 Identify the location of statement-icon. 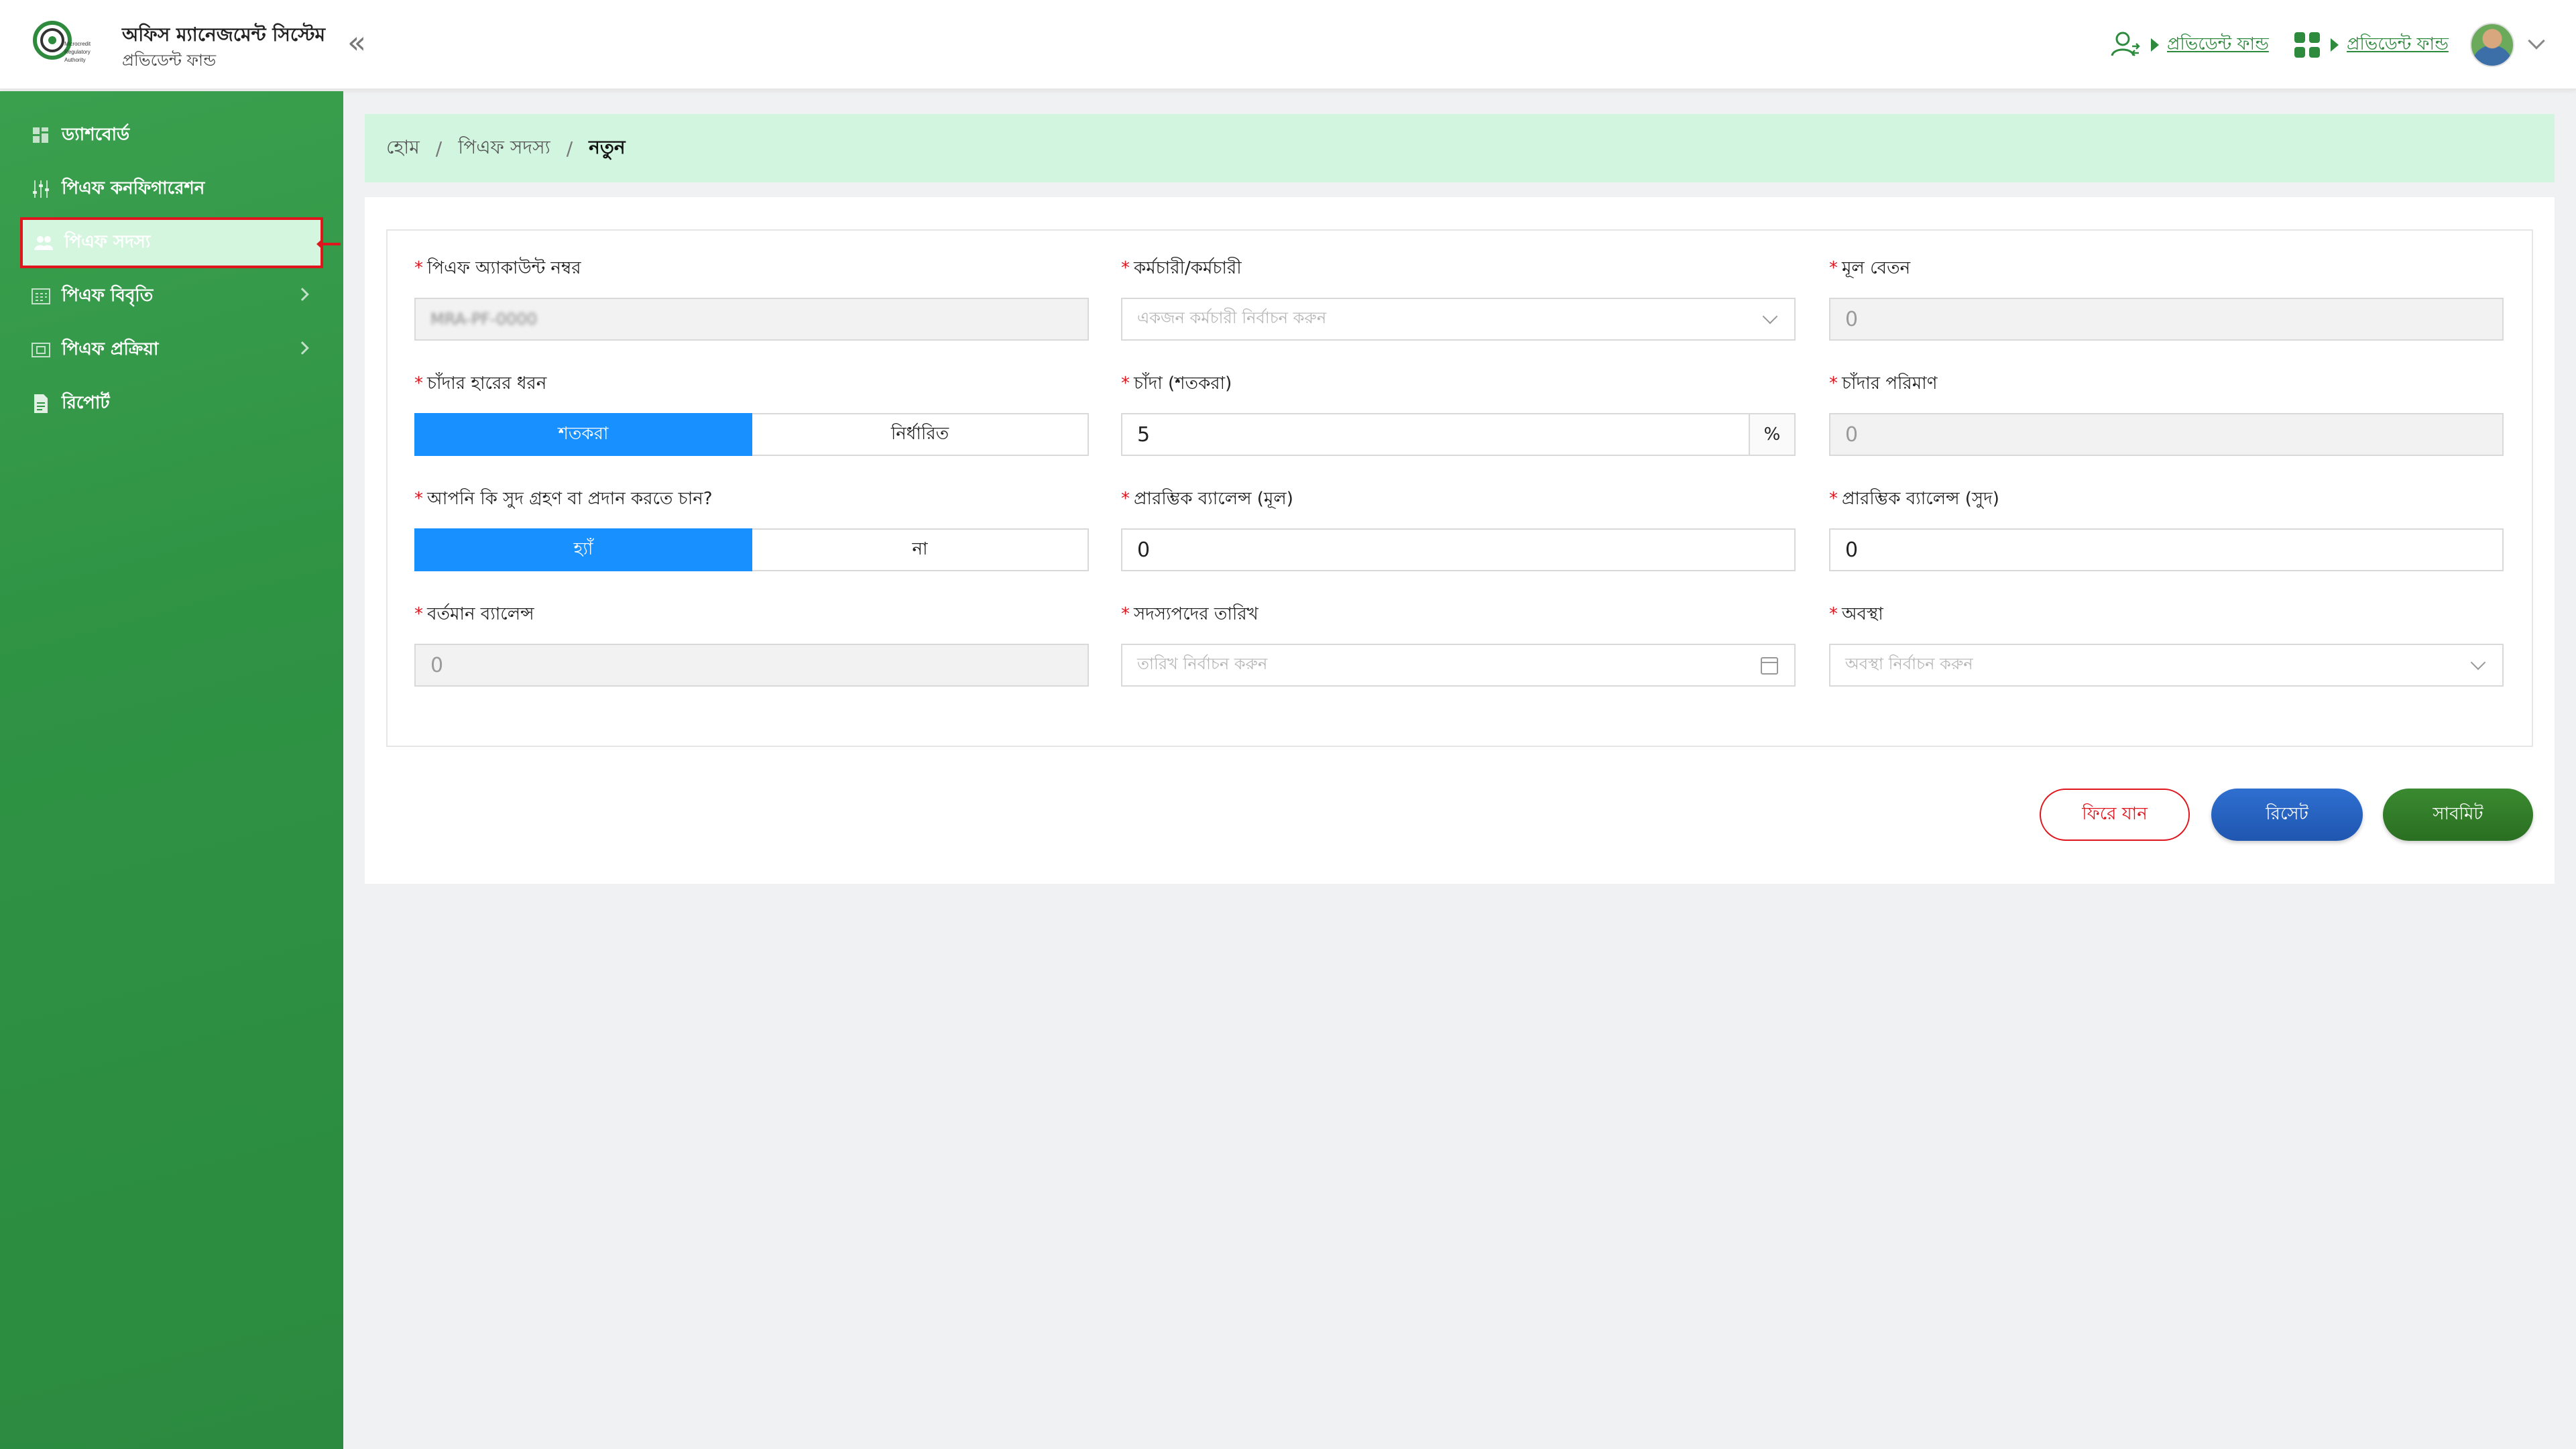
(41, 296).